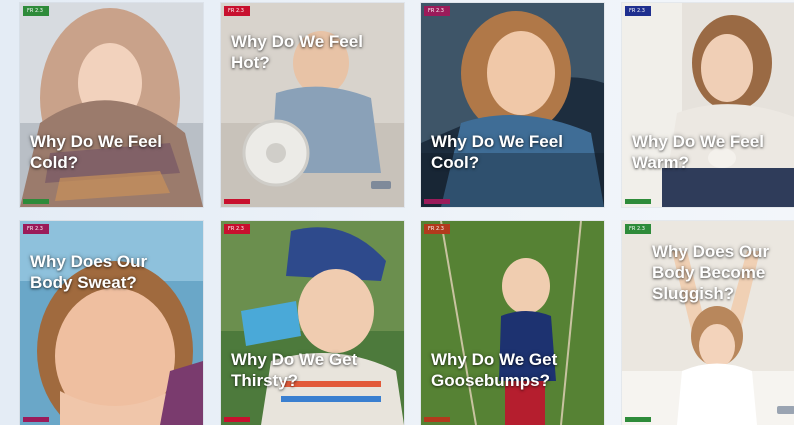 This screenshot has width=794, height=425. Describe the element at coordinates (294, 370) in the screenshot. I see `book-title: Why Do We Get Thirsty?` at that location.